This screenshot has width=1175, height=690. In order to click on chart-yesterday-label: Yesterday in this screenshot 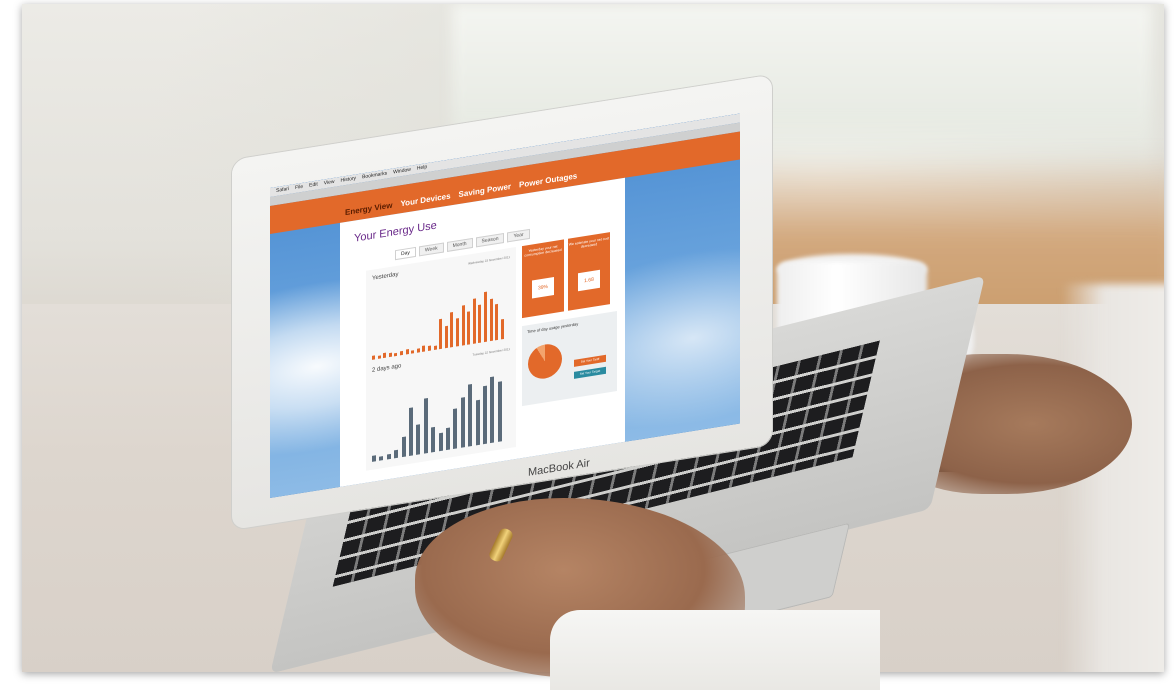, I will do `click(385, 276)`.